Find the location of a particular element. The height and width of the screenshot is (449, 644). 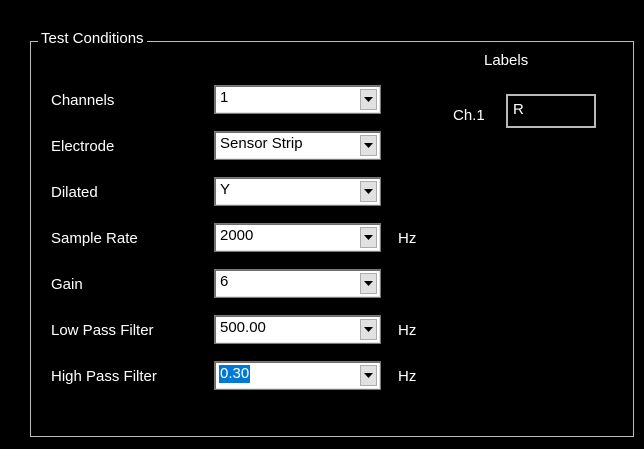

channel-1-label-value: R is located at coordinates (518, 109).